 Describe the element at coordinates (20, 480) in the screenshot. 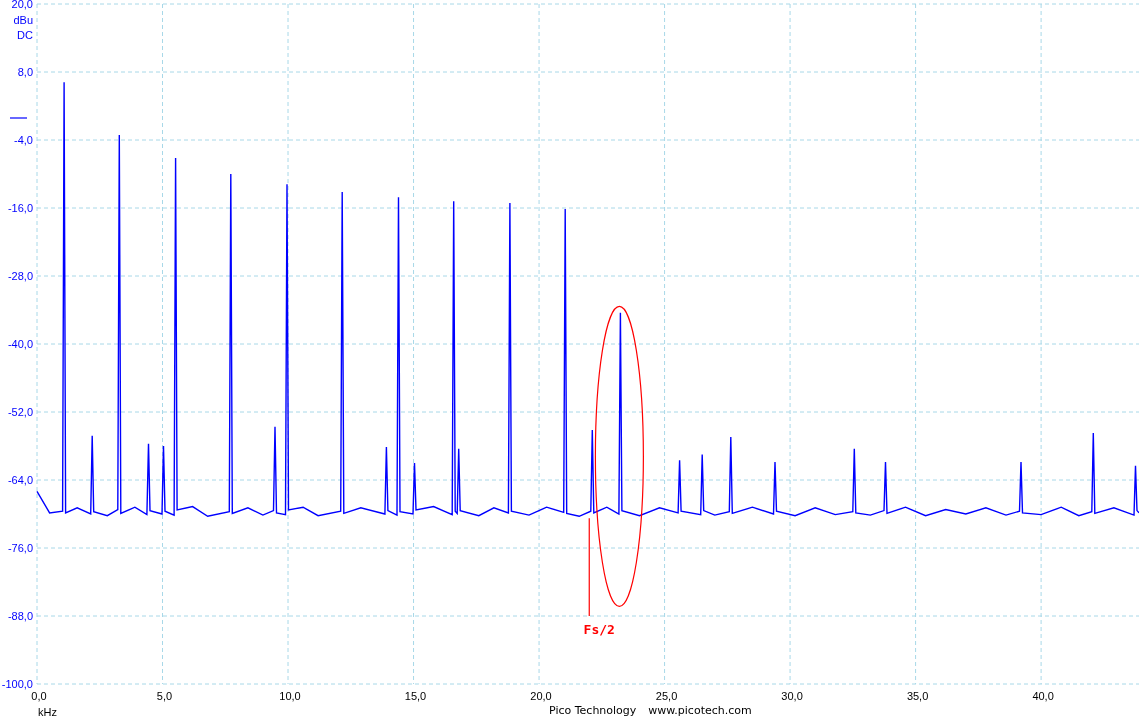

I see `y-tick-label: -64,0` at that location.